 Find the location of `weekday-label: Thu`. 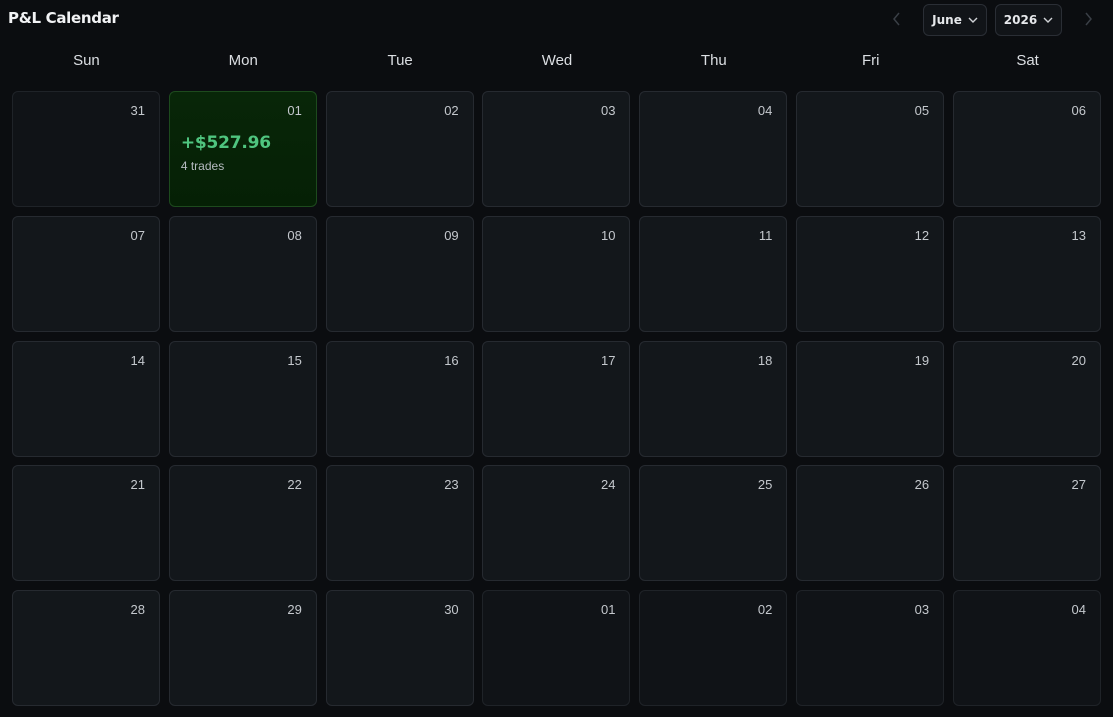

weekday-label: Thu is located at coordinates (713, 60).